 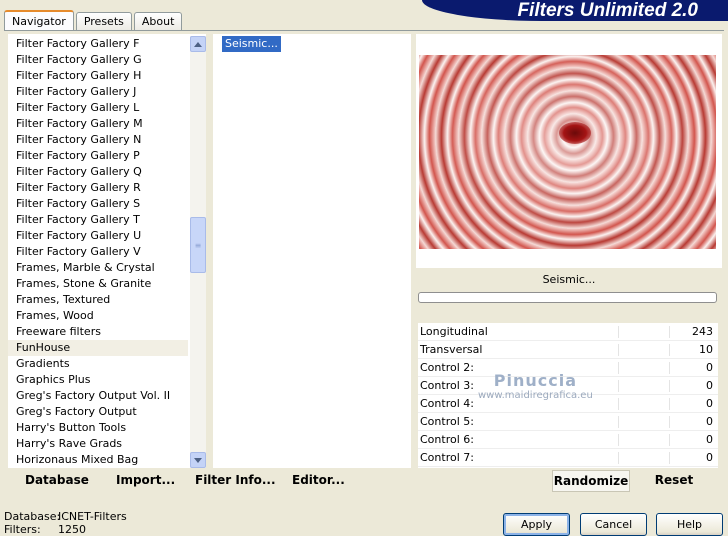 I want to click on control-row: Transversal 10, so click(x=568, y=350).